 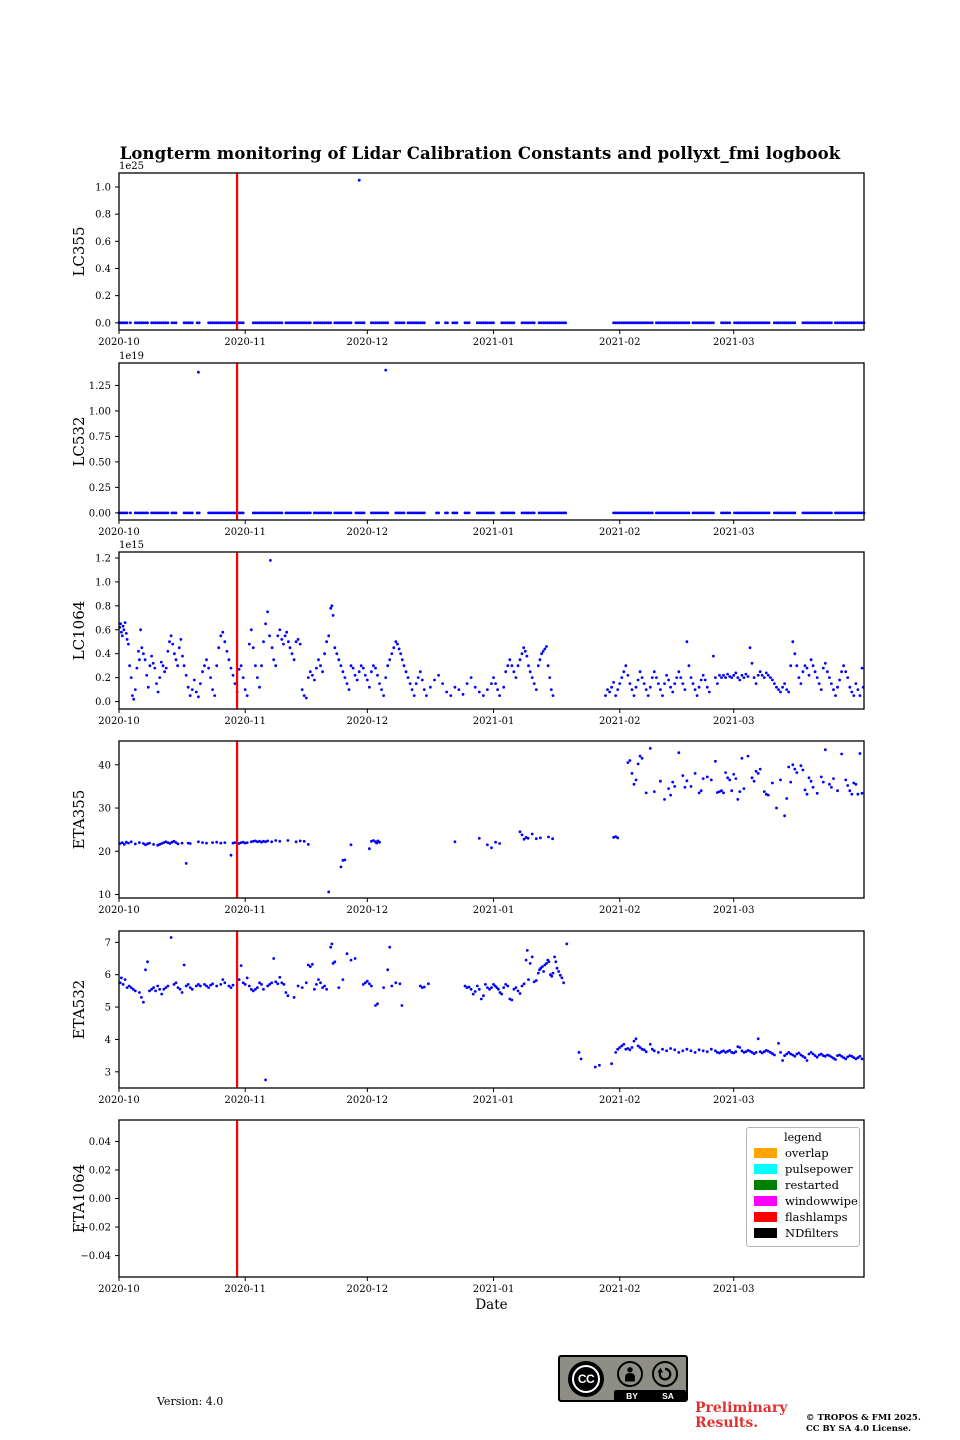 I want to click on y-tick-label: 0.8, so click(x=103, y=215).